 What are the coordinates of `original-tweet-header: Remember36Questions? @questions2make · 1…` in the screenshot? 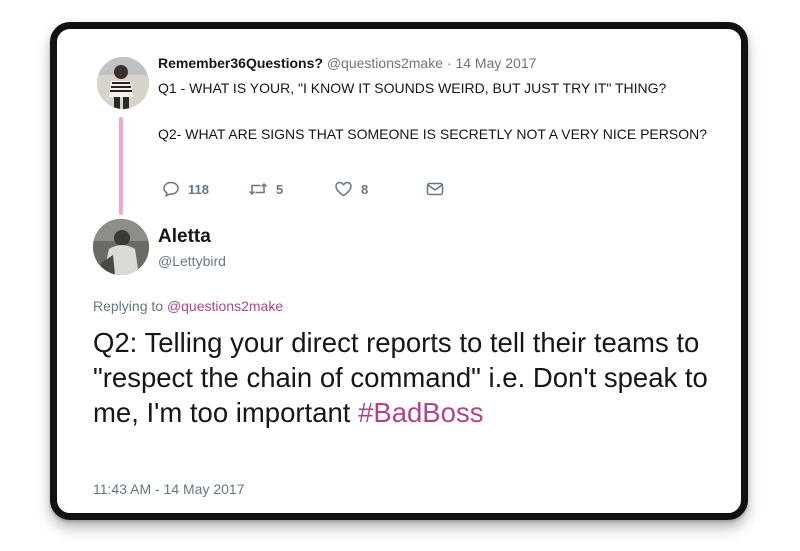 It's located at (347, 63).